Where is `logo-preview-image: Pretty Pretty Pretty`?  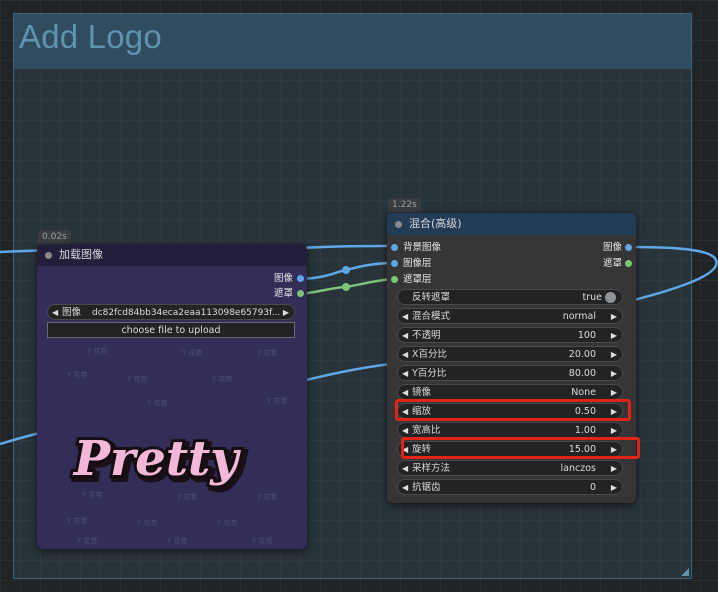
logo-preview-image: Pretty Pretty Pretty is located at coordinates (158, 460).